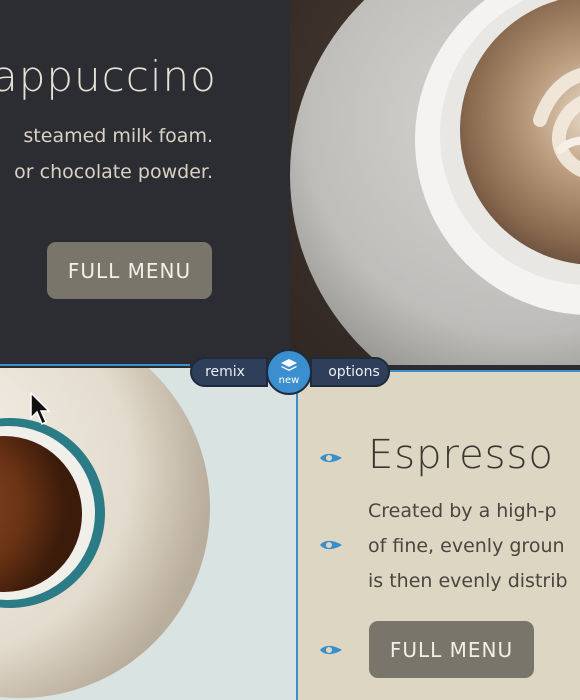 The image size is (580, 700). I want to click on new-label: new, so click(289, 380).